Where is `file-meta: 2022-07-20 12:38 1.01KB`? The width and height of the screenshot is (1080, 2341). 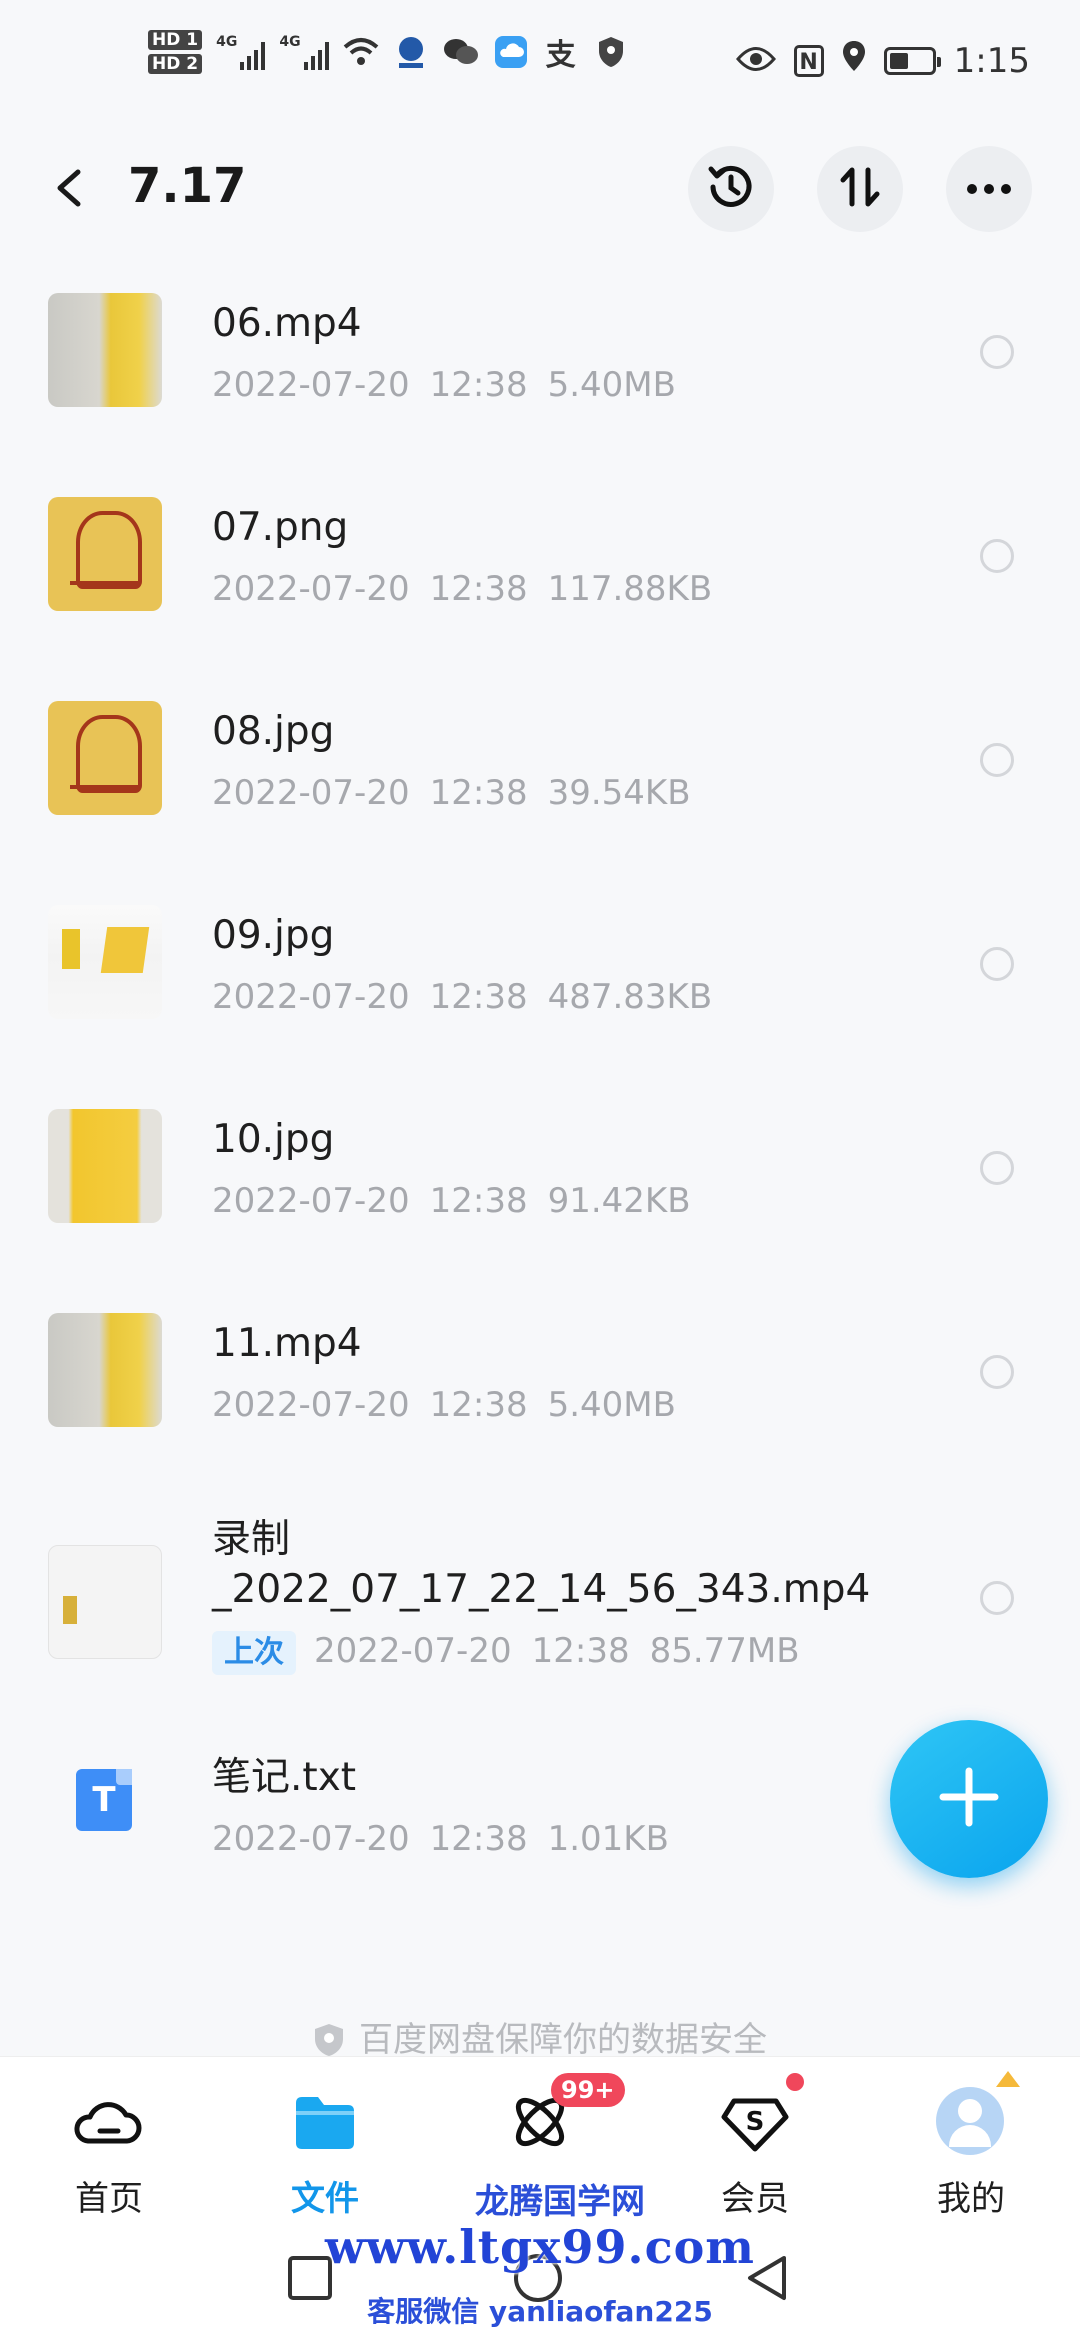 file-meta: 2022-07-20 12:38 1.01KB is located at coordinates (440, 1839).